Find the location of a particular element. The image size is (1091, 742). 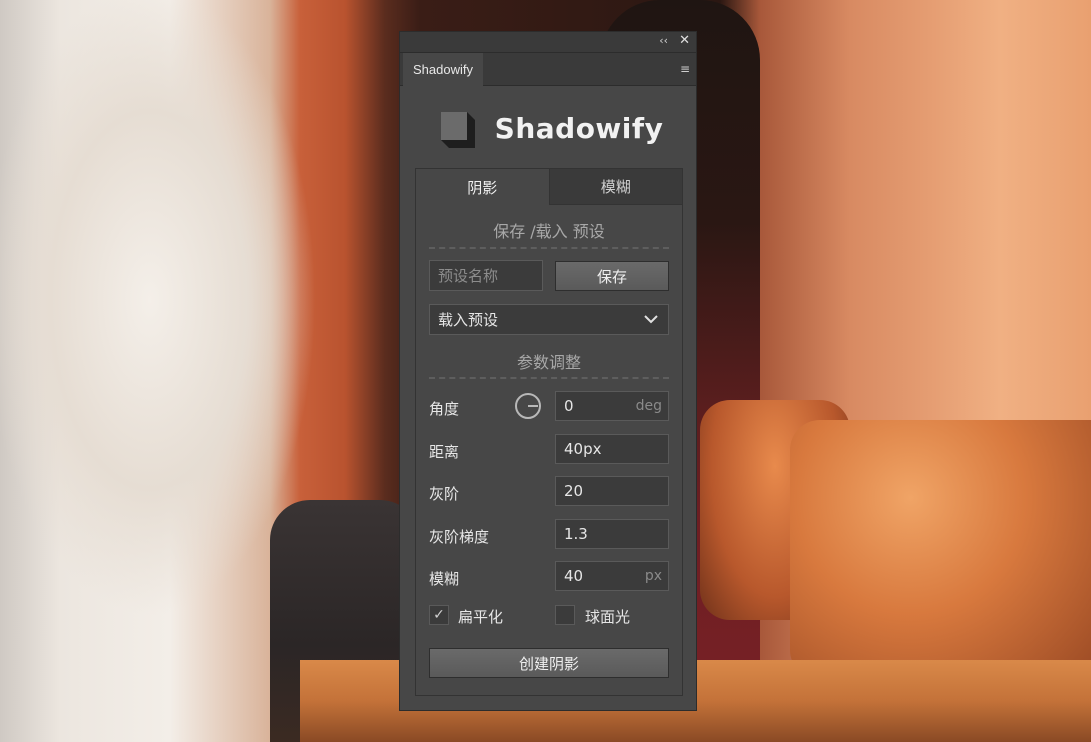

flatten-label: 扁平化 is located at coordinates (481, 617).